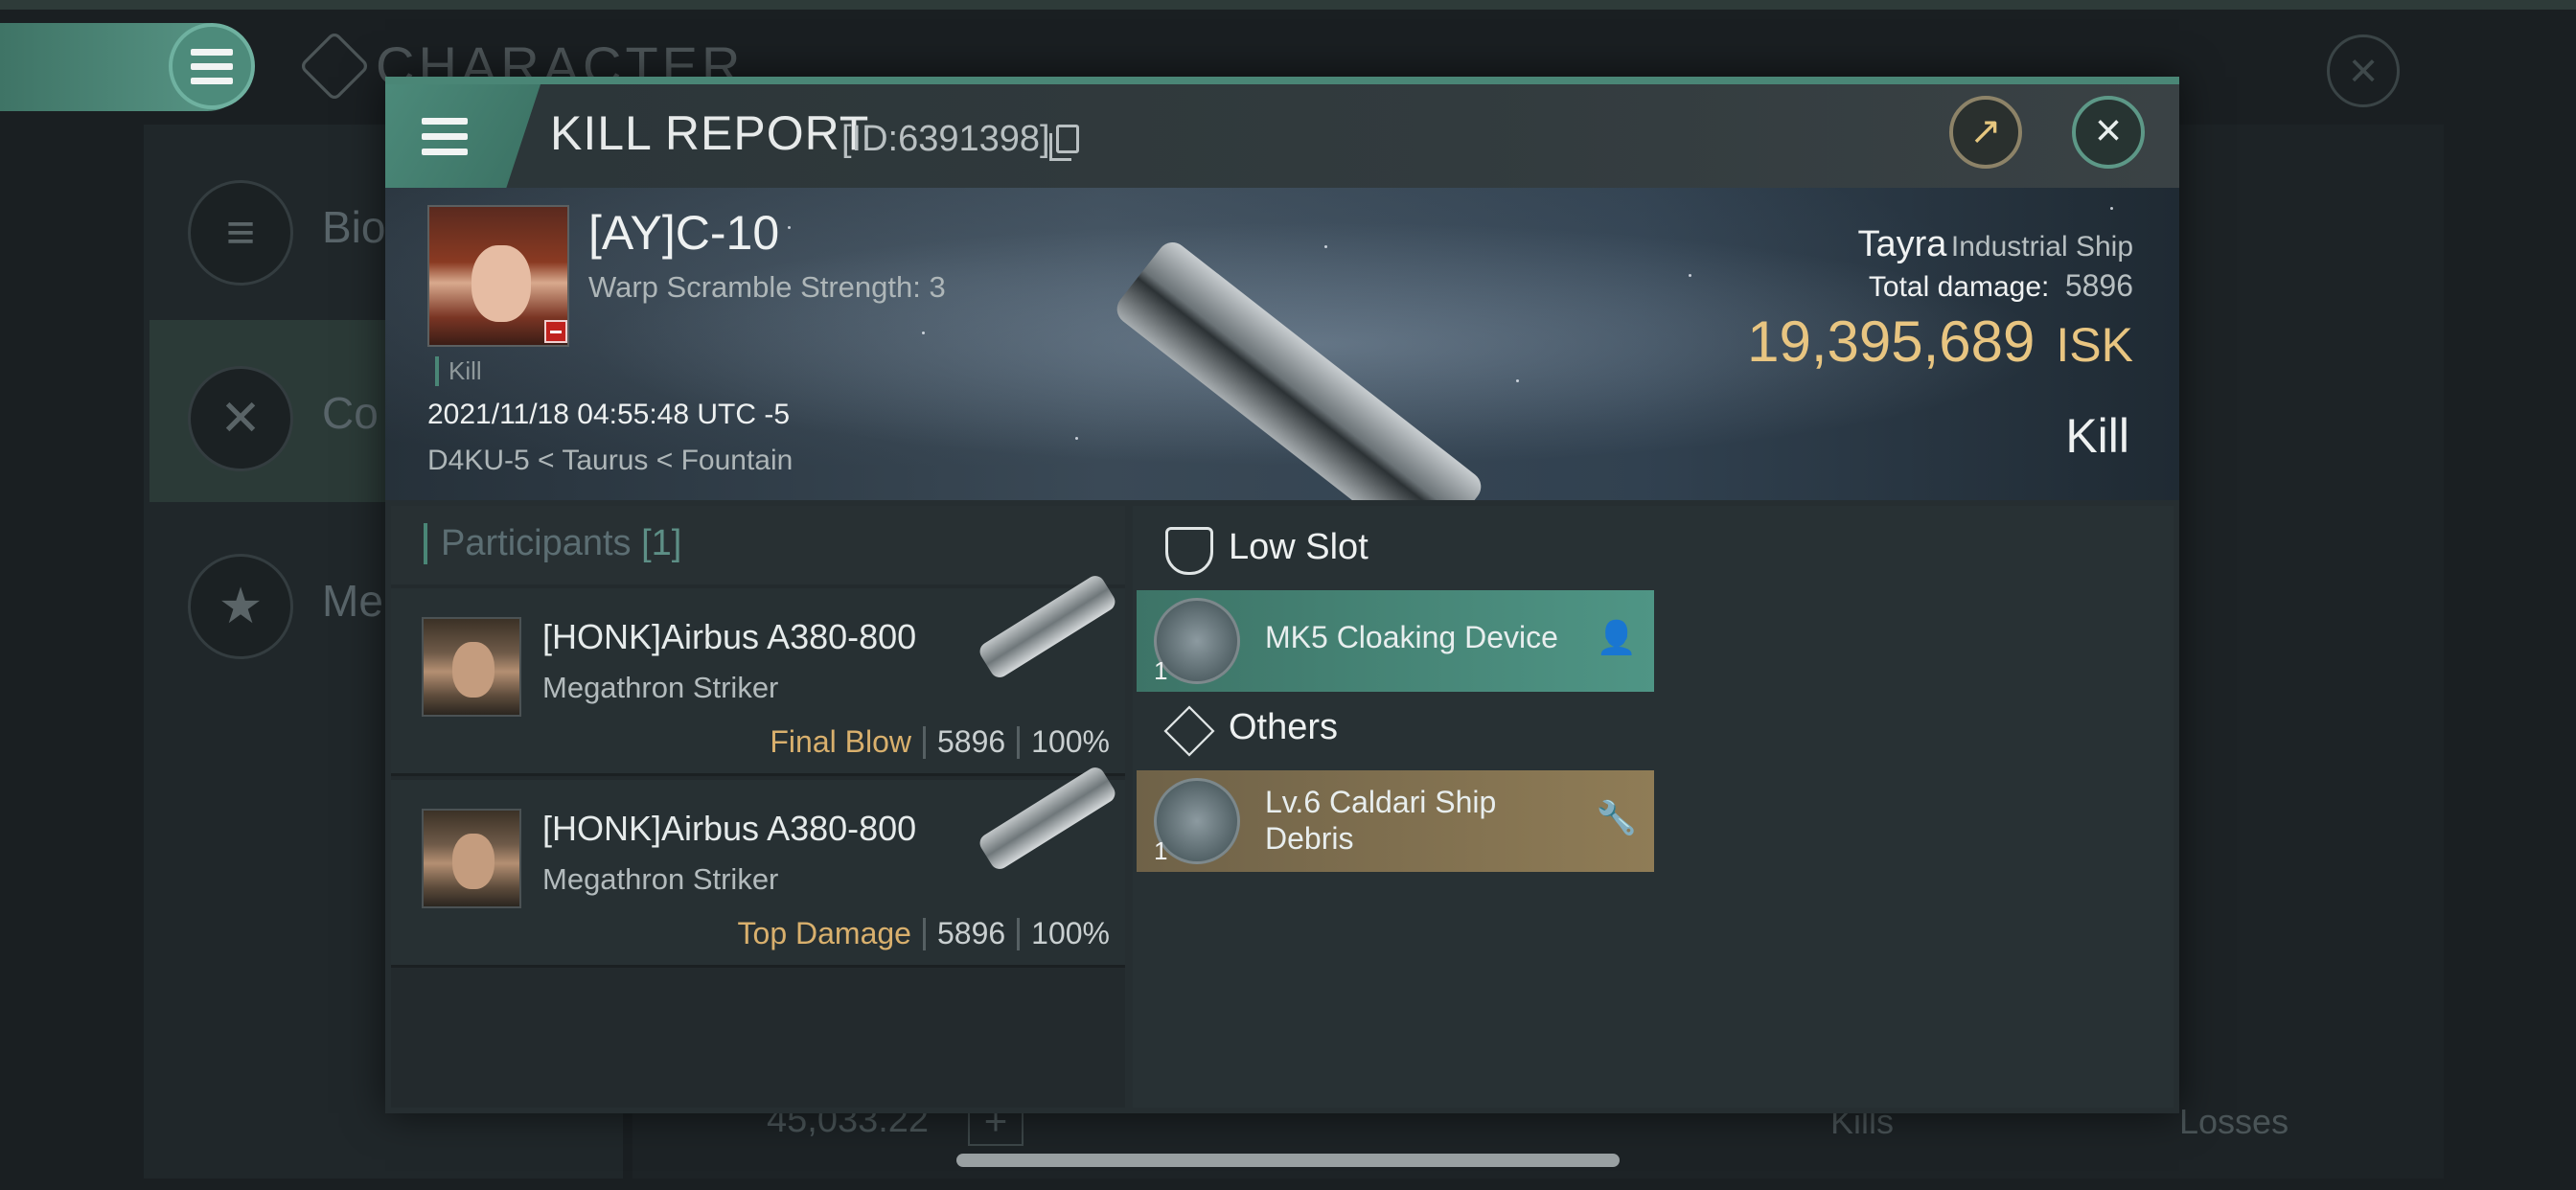 The width and height of the screenshot is (2576, 1190). I want to click on participant-role: Top Damage, so click(824, 933).